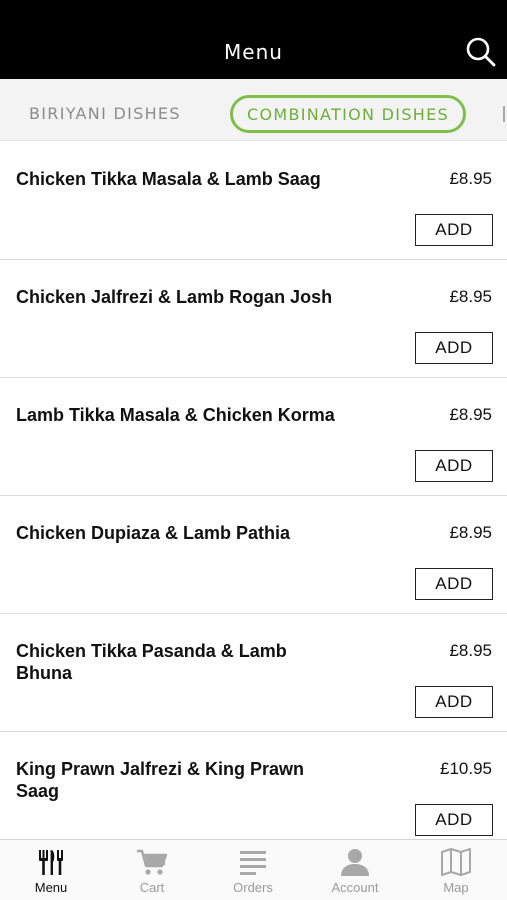  Describe the element at coordinates (168, 179) in the screenshot. I see `item-name: Chicken Tikka Masala & Lamb Saag` at that location.